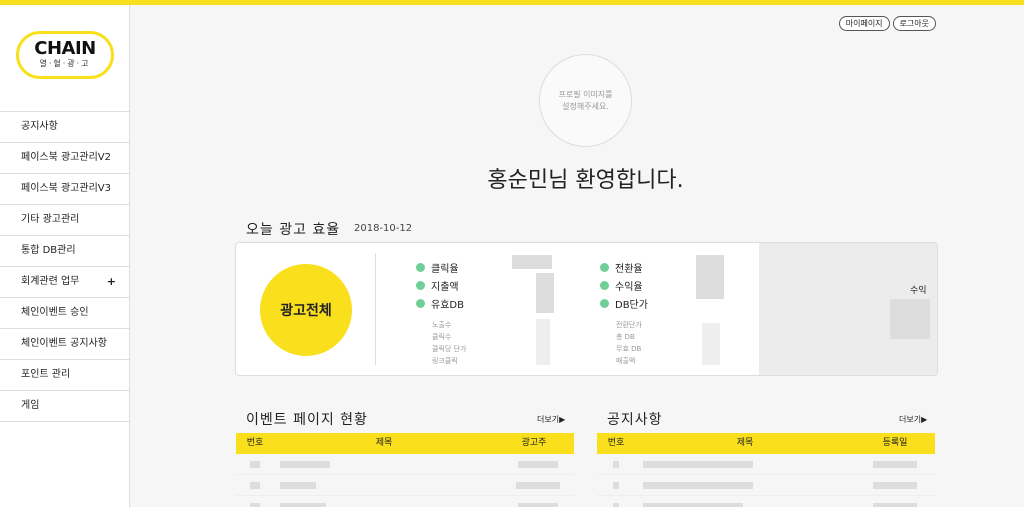  I want to click on metric-label: 전환율, so click(629, 269).